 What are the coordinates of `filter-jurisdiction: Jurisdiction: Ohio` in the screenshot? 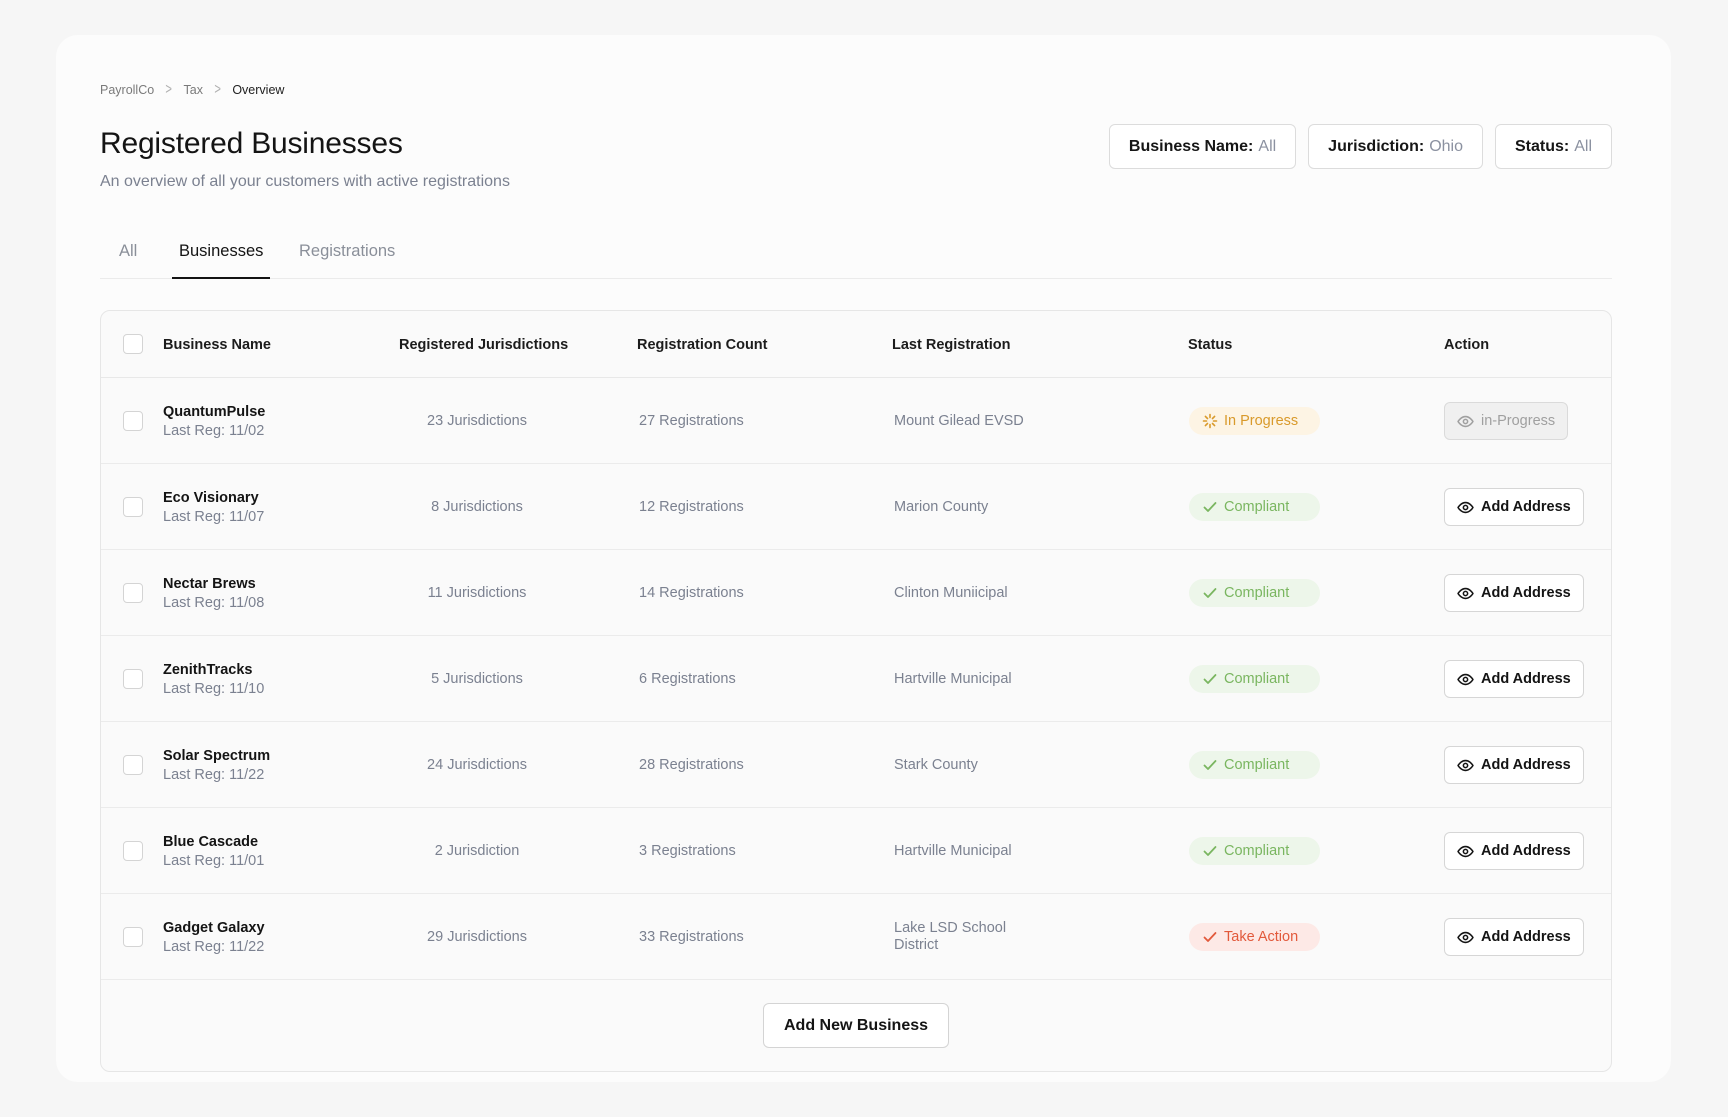 It's located at (1395, 146).